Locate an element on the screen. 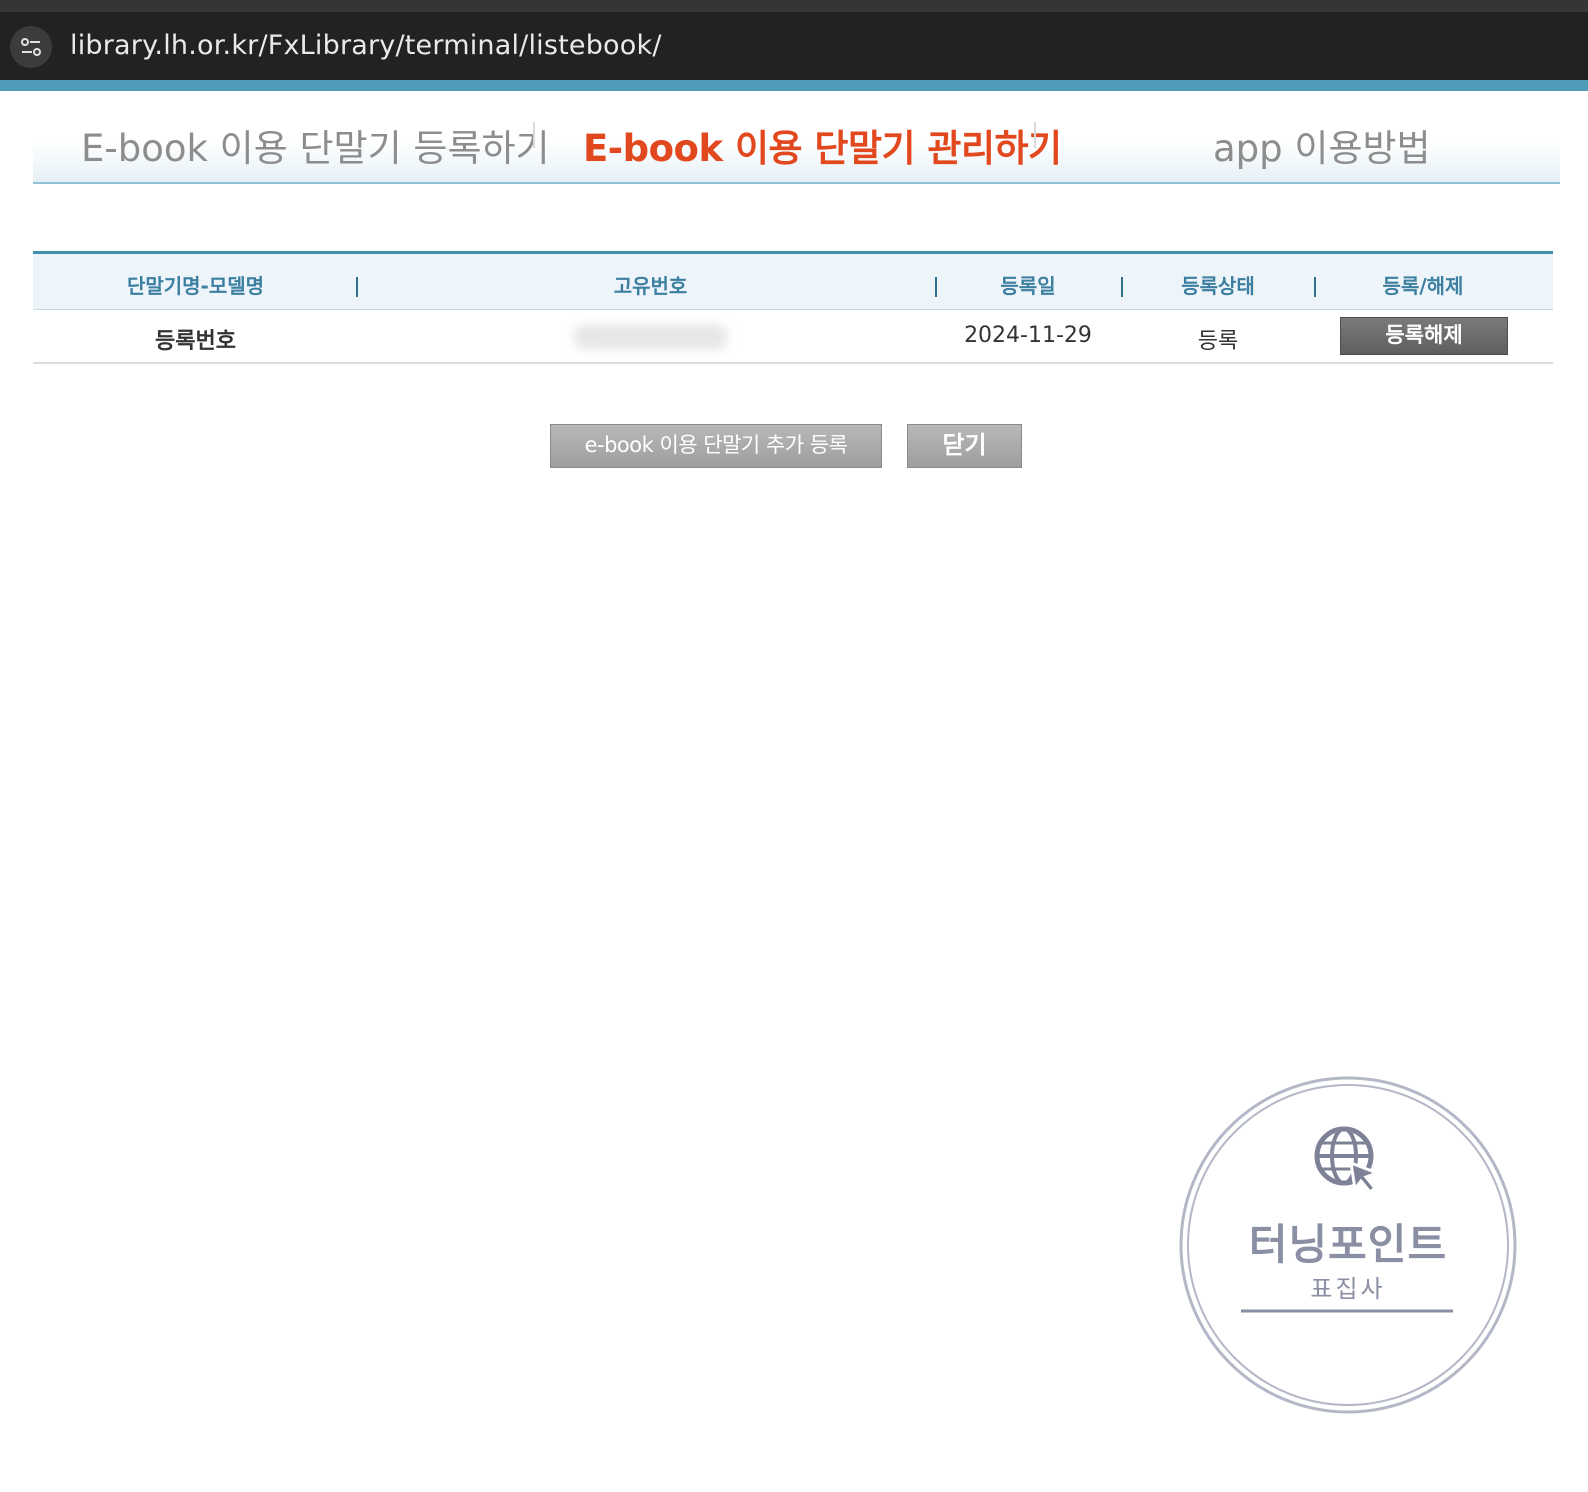 The image size is (1588, 1492). table-row: 등록번호 2024-11-29 등록 등록해제 is located at coordinates (793, 337).